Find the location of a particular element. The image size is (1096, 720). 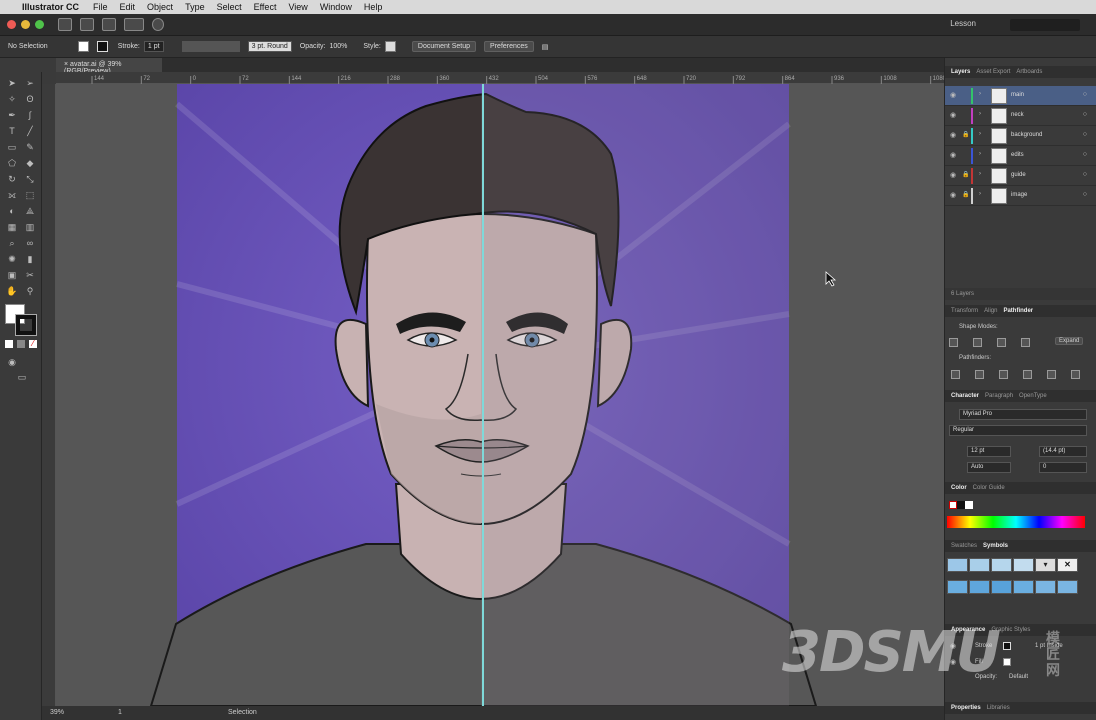

line-tool-icon: ╱ is located at coordinates (30, 131).